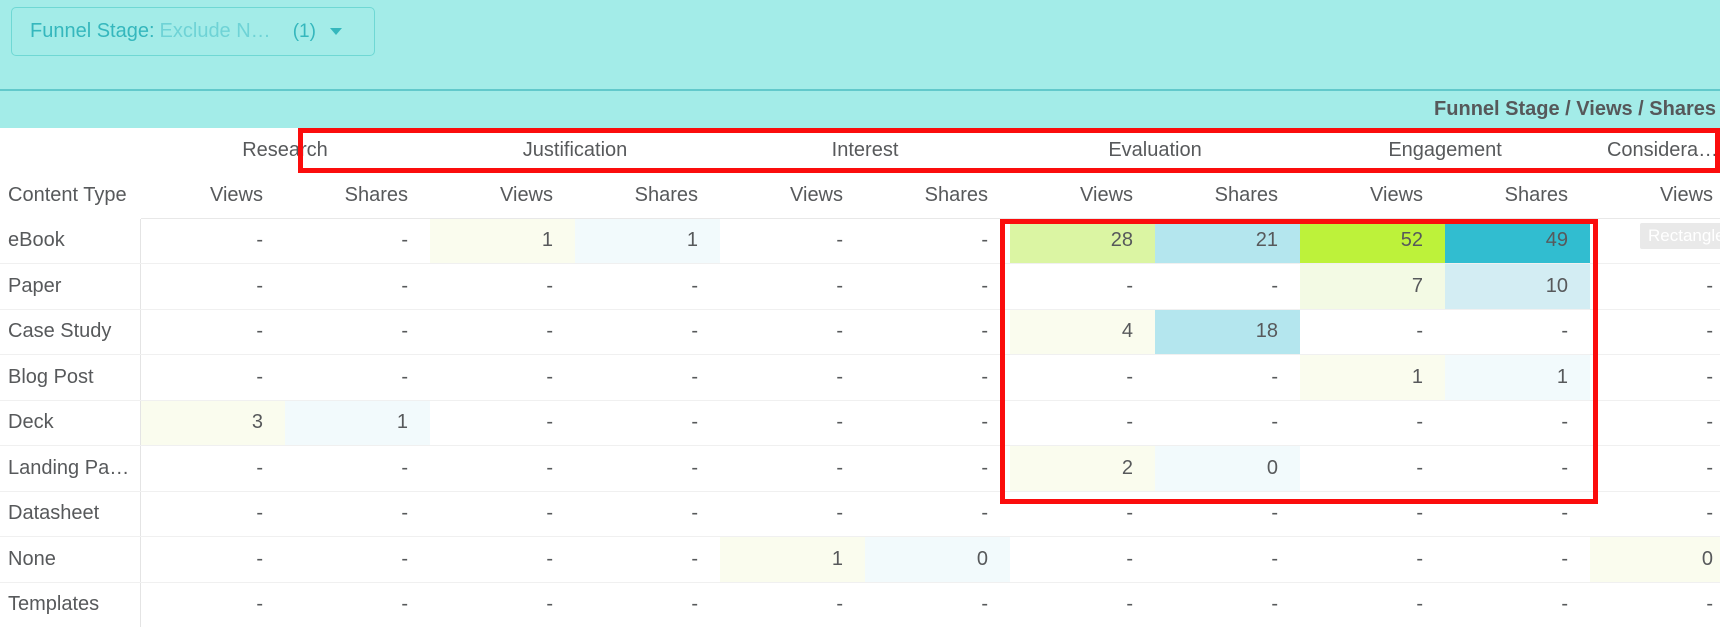  Describe the element at coordinates (1228, 241) in the screenshot. I see `table-cell: 21` at that location.